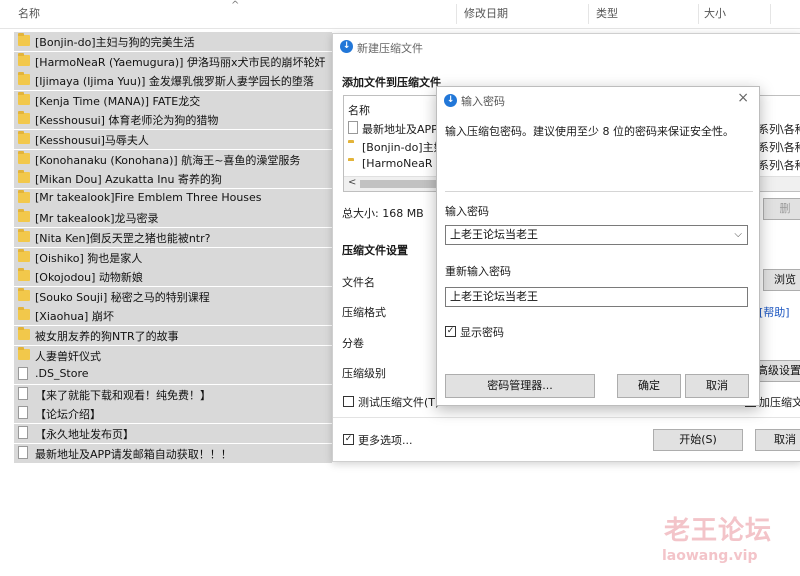 The height and width of the screenshot is (576, 800). What do you see at coordinates (450, 331) in the screenshot?
I see `show-password-checkbox: ✓` at bounding box center [450, 331].